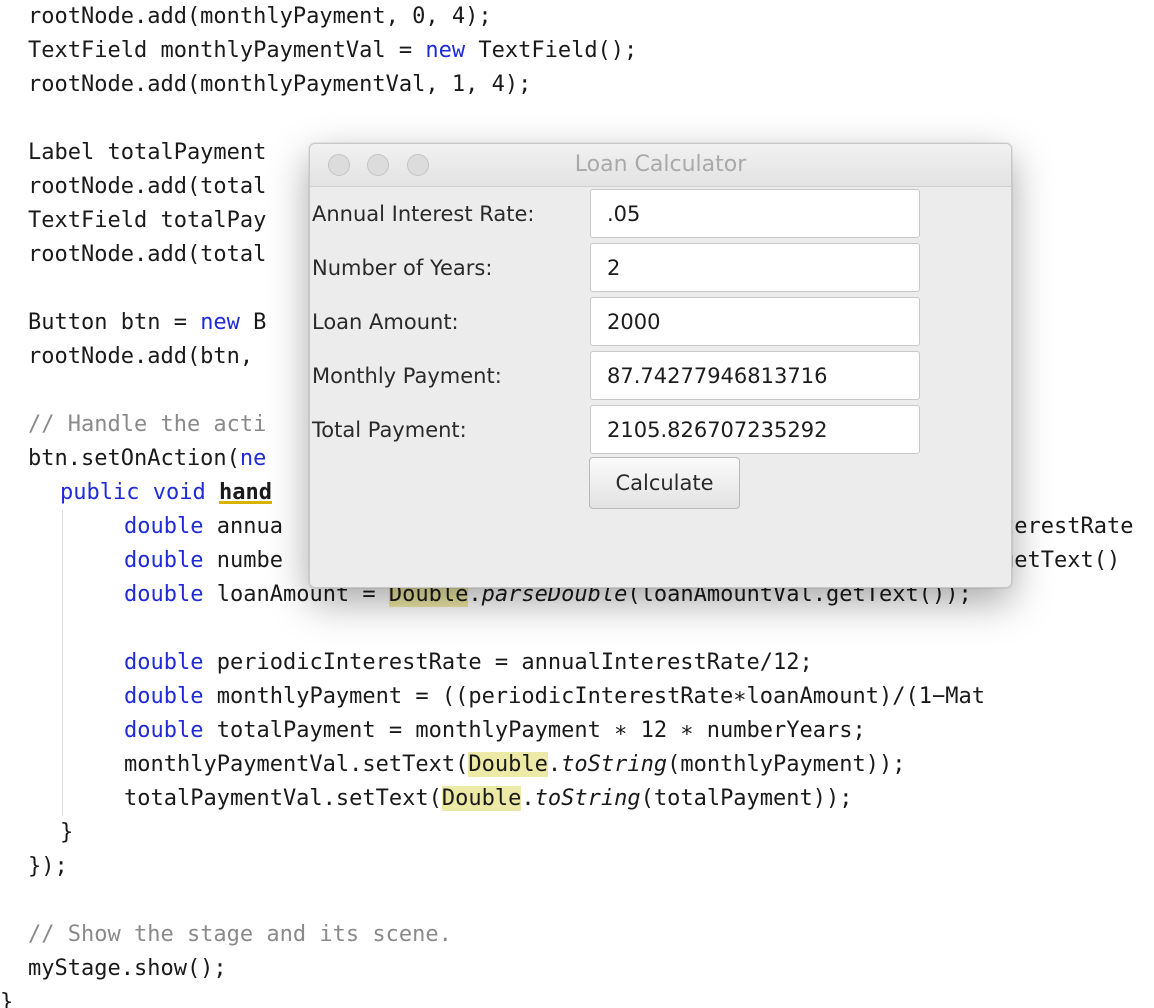 This screenshot has height=1008, width=1154. What do you see at coordinates (253, 322) in the screenshot?
I see `code-token: B` at bounding box center [253, 322].